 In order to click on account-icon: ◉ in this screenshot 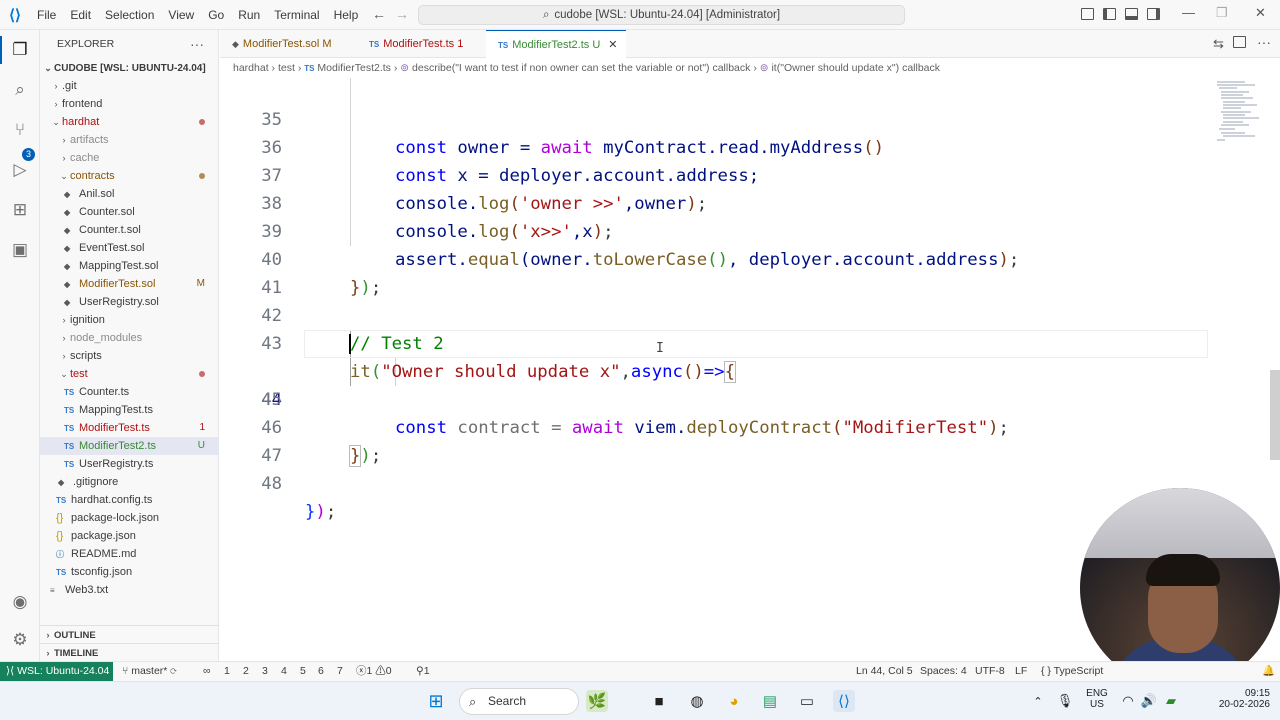, I will do `click(20, 602)`.